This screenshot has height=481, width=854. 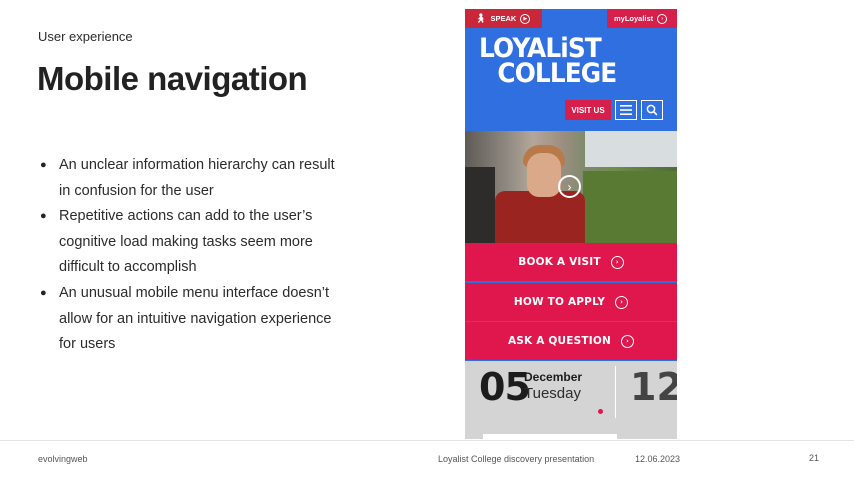 I want to click on footer-date: 12.06.2023, so click(x=658, y=459).